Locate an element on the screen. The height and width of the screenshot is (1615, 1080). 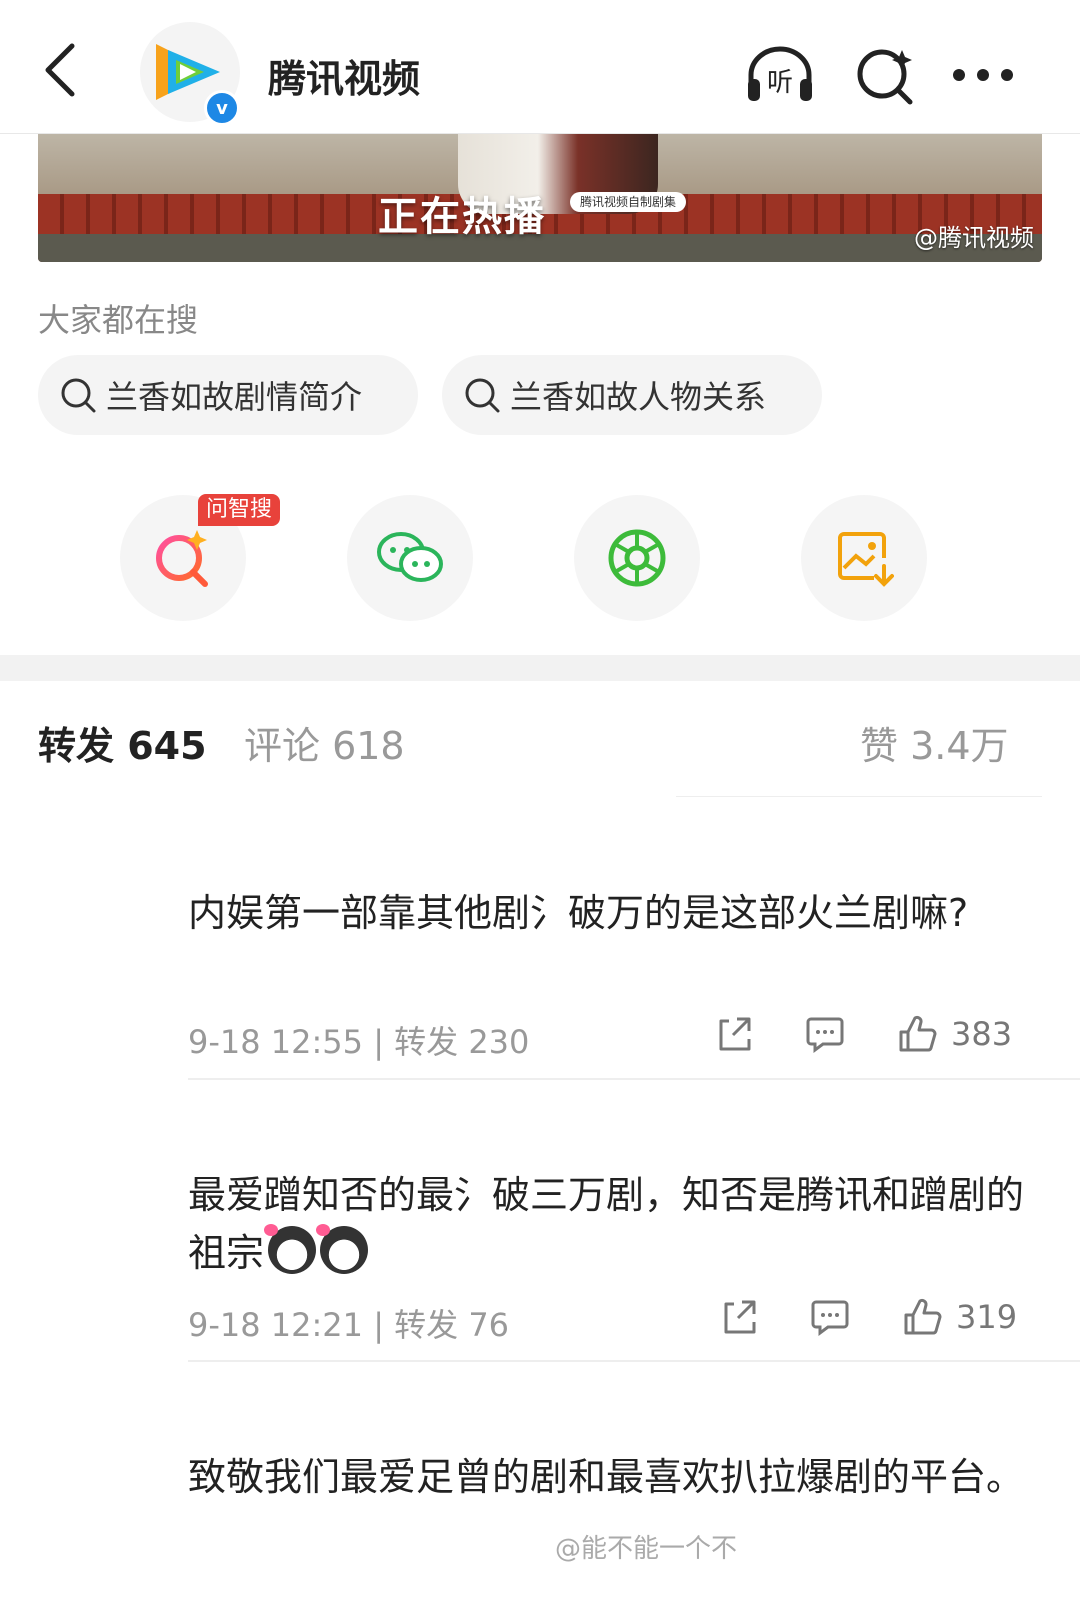
back-button is located at coordinates (60, 70).